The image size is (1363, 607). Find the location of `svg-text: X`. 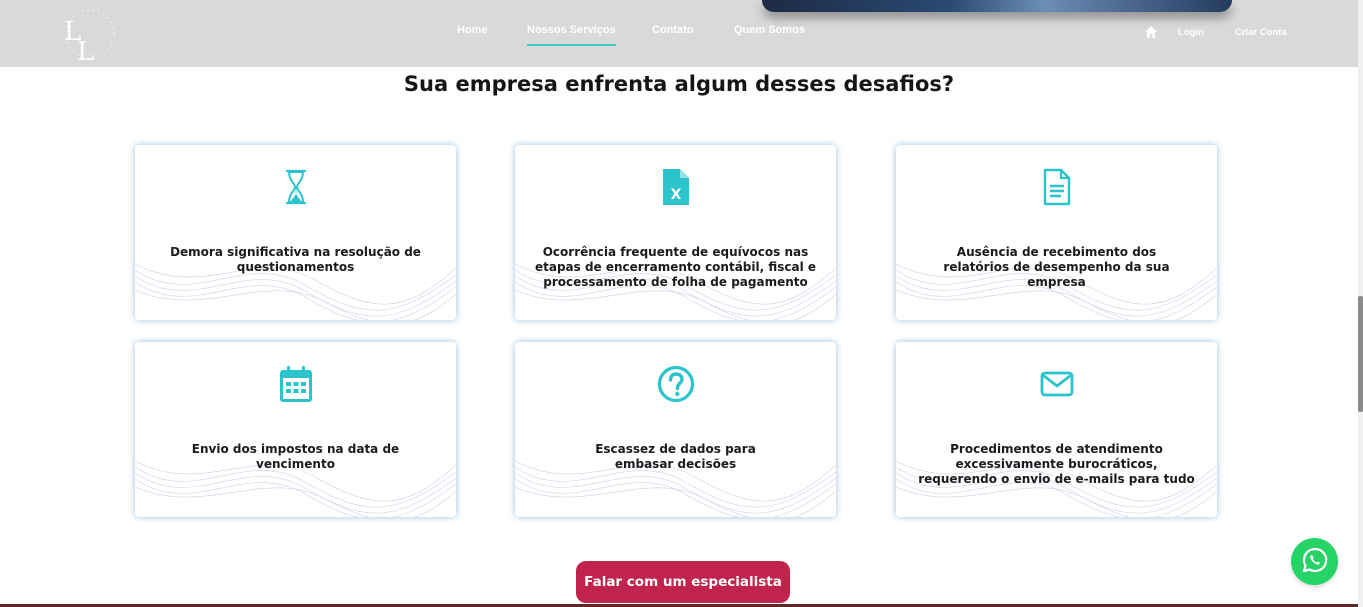

svg-text: X is located at coordinates (675, 195).